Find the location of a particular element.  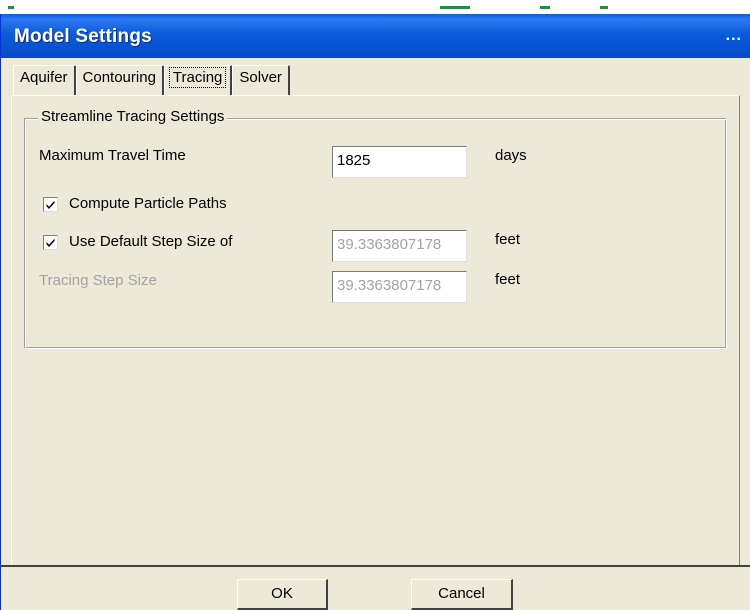

default-step-size-unit: feet is located at coordinates (508, 239).